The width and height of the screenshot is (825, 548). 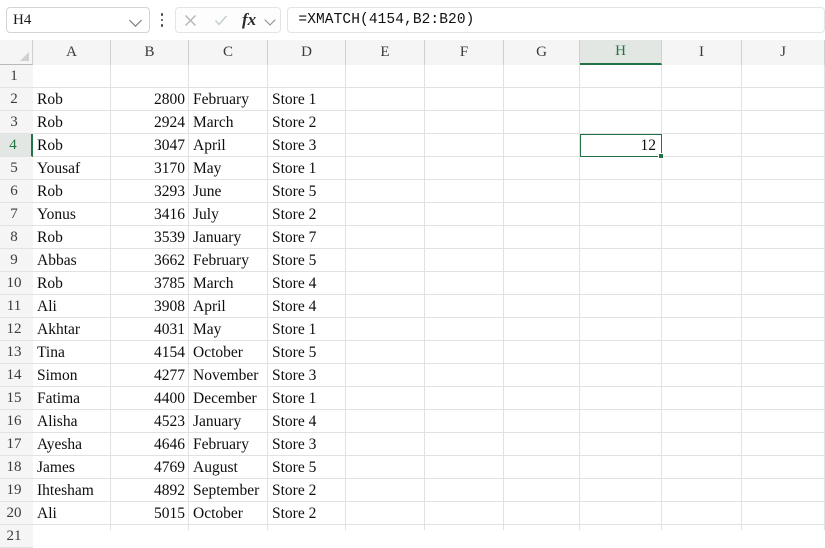 What do you see at coordinates (228, 306) in the screenshot?
I see `cell-C11: April` at bounding box center [228, 306].